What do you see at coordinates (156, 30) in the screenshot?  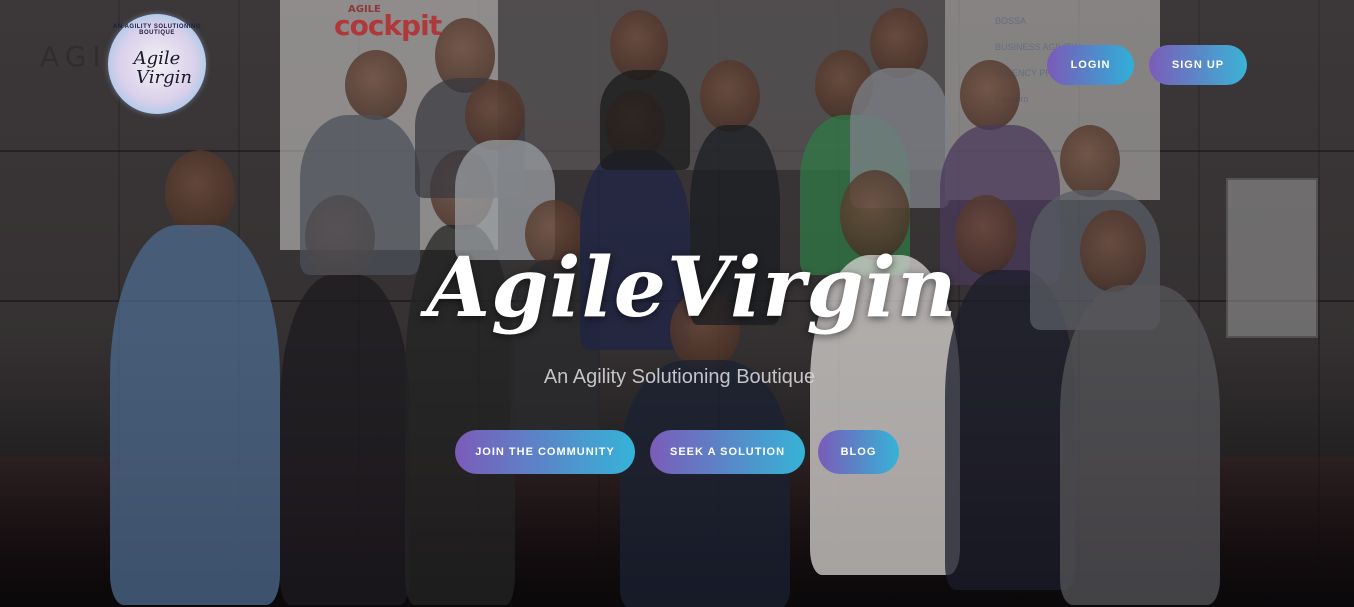 I see `logo-ring-text: AN AGILITY SOLUTIONING BOUTIQUE` at bounding box center [156, 30].